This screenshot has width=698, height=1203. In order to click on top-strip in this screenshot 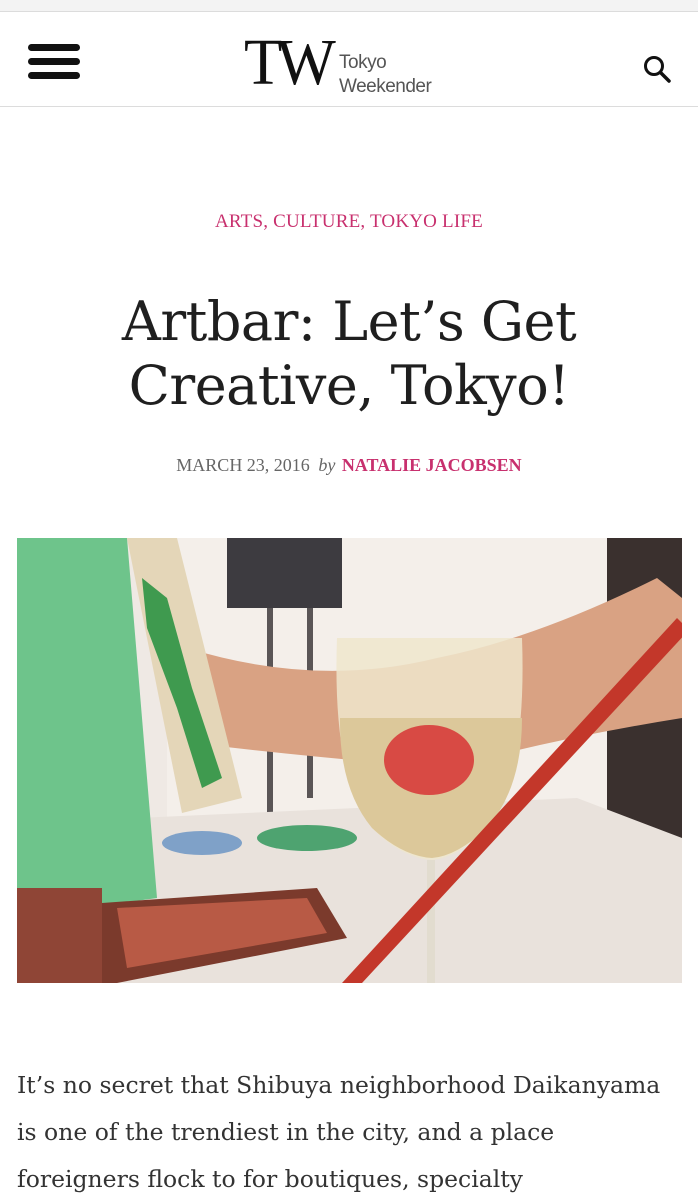, I will do `click(349, 6)`.